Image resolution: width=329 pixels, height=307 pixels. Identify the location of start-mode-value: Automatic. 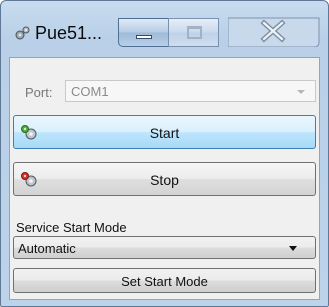
(47, 248).